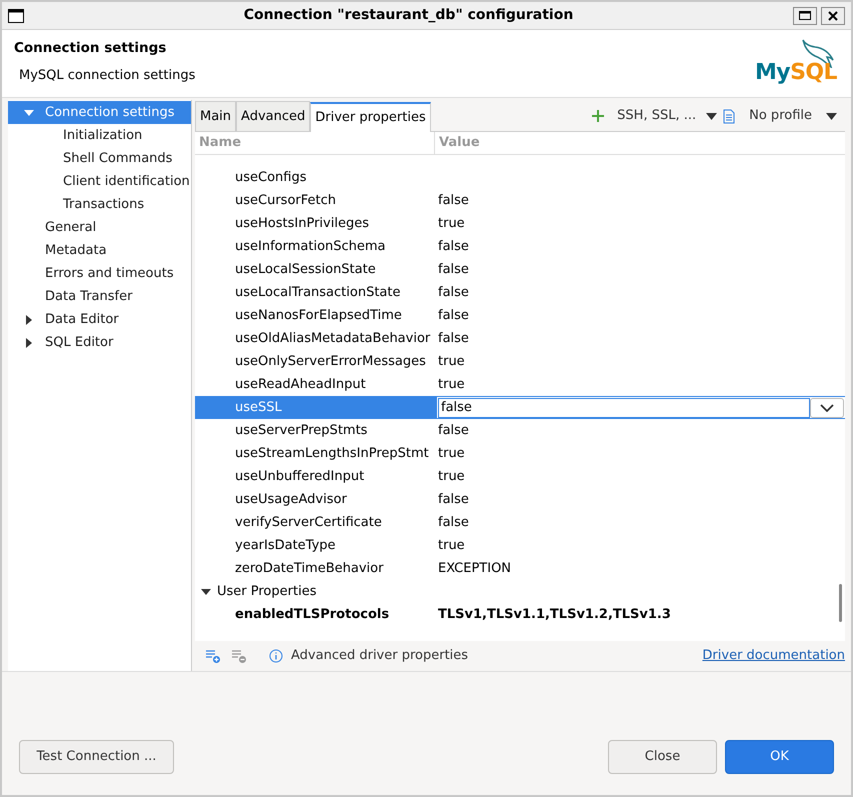 This screenshot has height=797, width=853. I want to click on close-dialog-button: Close, so click(662, 757).